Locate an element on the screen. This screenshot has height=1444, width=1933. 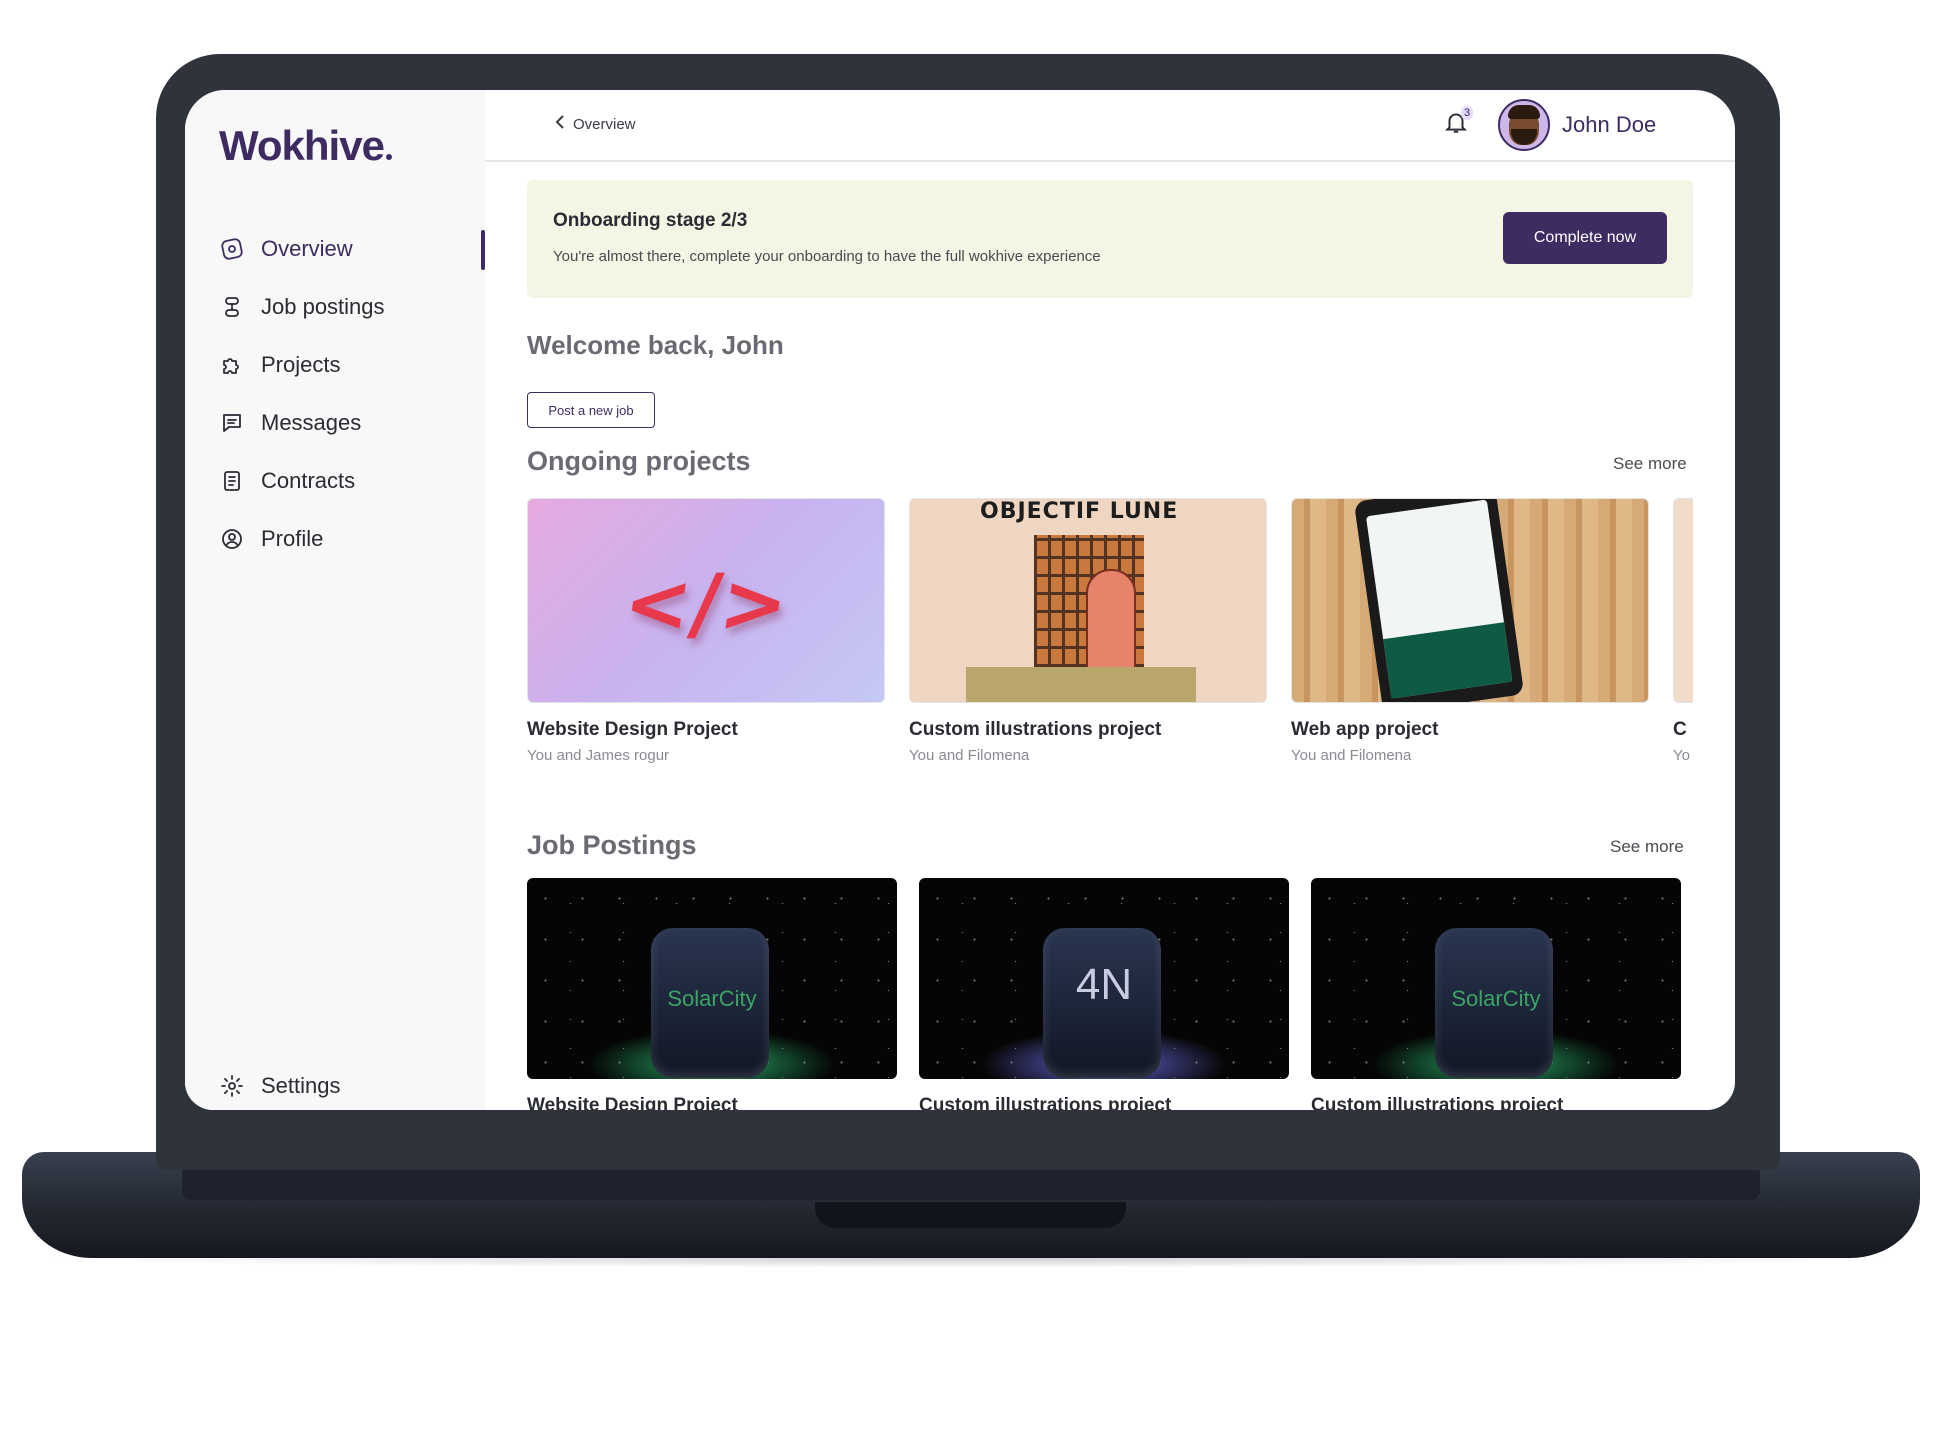
ongoing-see-more-link: See more is located at coordinates (1650, 464).